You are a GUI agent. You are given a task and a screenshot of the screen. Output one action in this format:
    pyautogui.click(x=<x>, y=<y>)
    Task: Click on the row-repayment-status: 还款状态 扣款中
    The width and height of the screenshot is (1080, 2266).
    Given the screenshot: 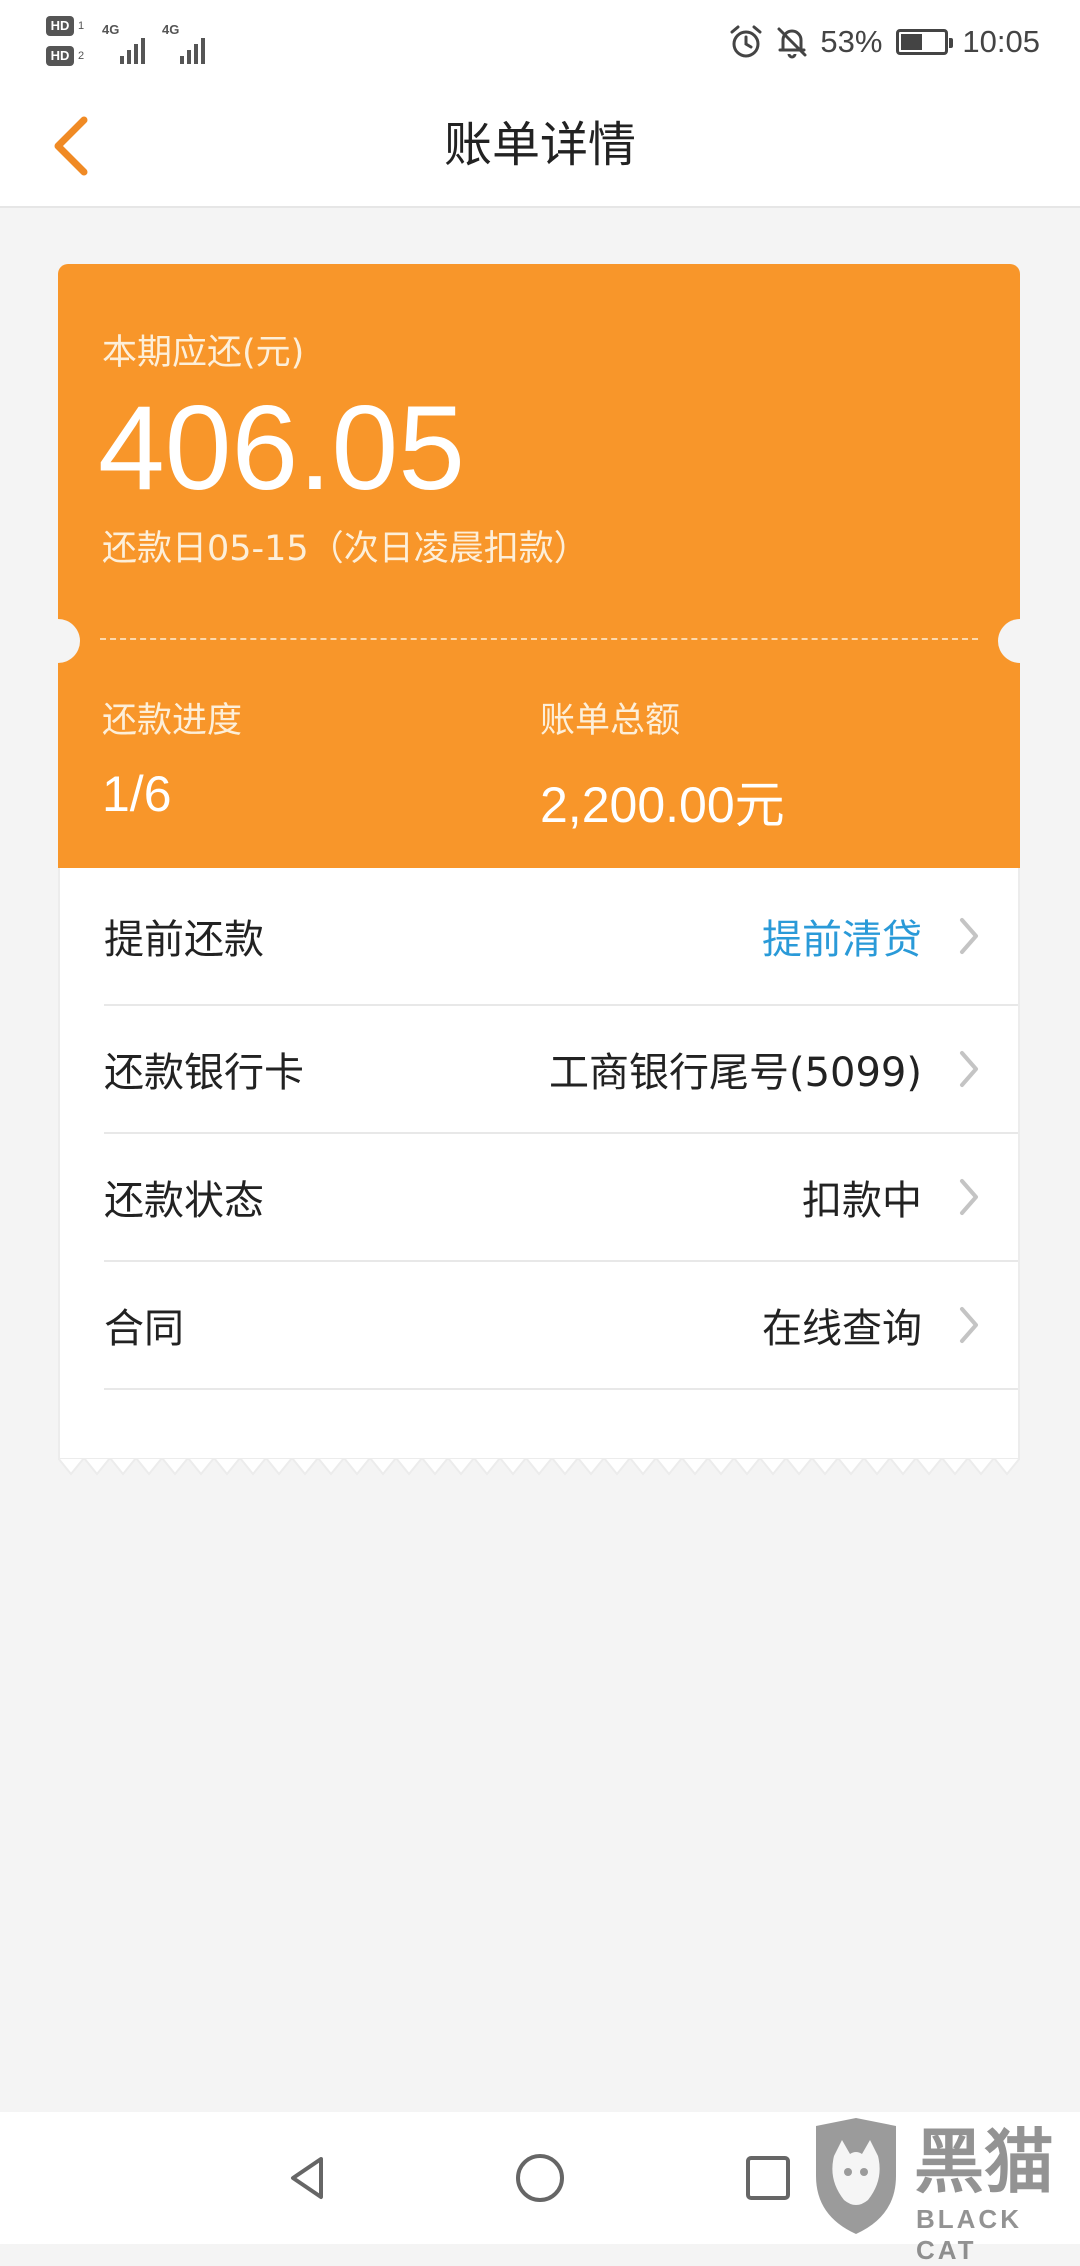 What is the action you would take?
    pyautogui.click(x=561, y=1198)
    